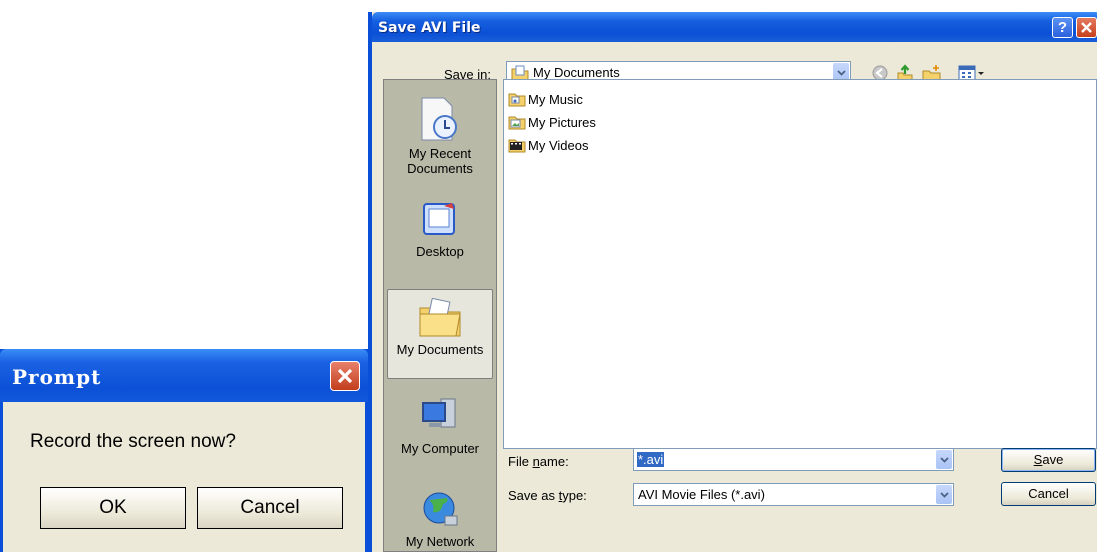  I want to click on videos-folder-icon, so click(517, 146).